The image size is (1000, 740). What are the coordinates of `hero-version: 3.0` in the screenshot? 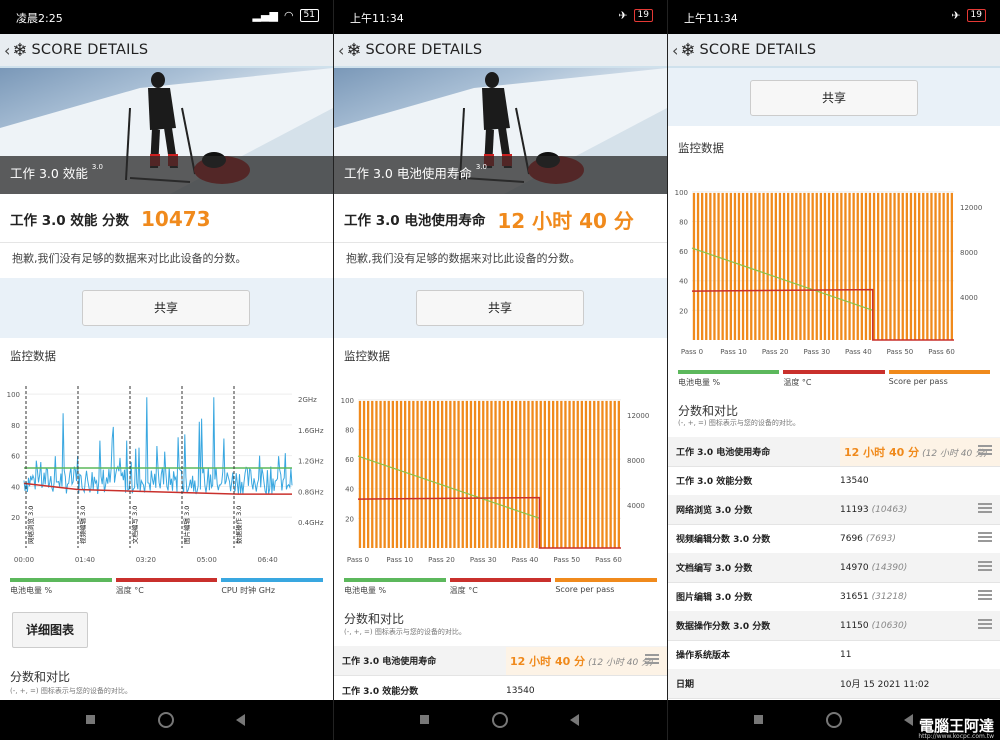 It's located at (97, 167).